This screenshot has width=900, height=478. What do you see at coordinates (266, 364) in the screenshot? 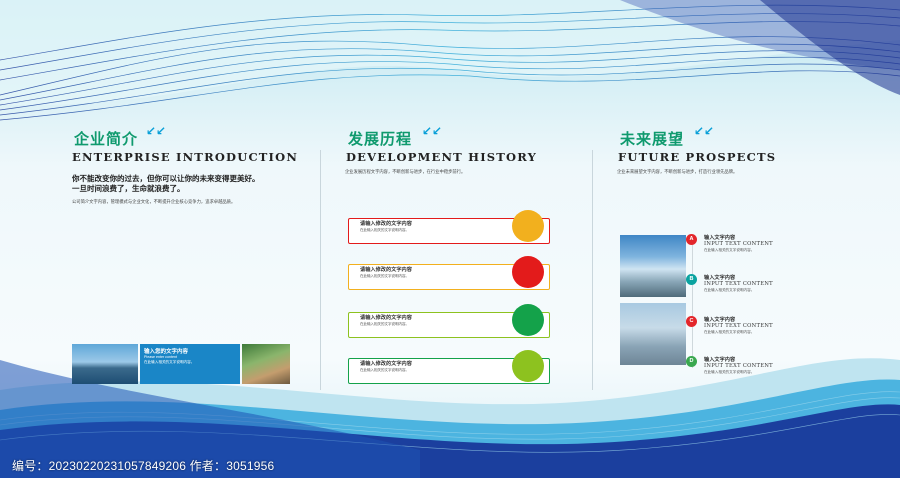
I see `building-photo` at bounding box center [266, 364].